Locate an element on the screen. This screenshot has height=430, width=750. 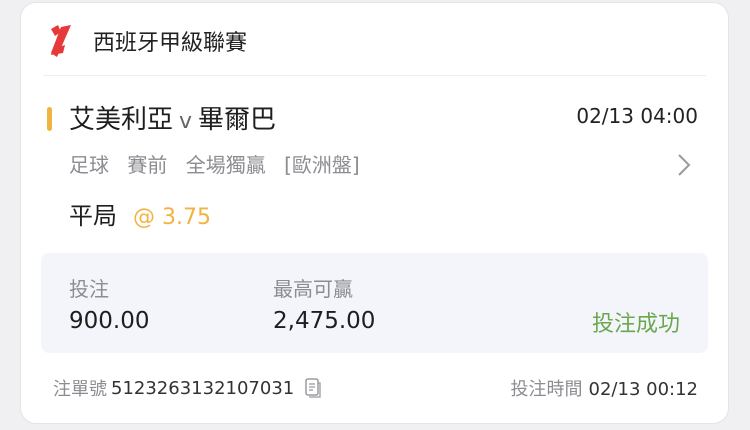
versus-label: v is located at coordinates (186, 121).